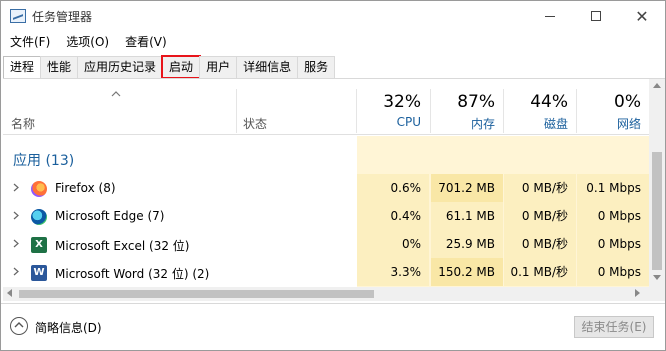  What do you see at coordinates (255, 123) in the screenshot?
I see `column-status: 状态` at bounding box center [255, 123].